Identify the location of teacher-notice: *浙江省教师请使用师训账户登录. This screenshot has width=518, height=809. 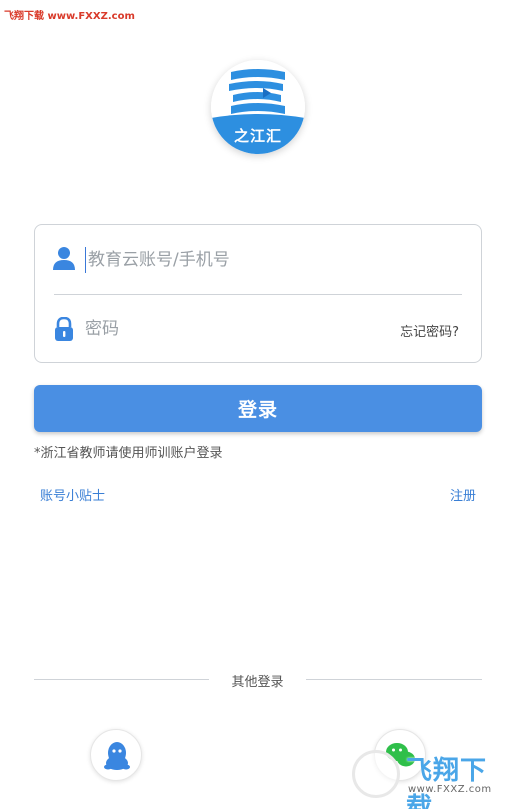
(128, 453).